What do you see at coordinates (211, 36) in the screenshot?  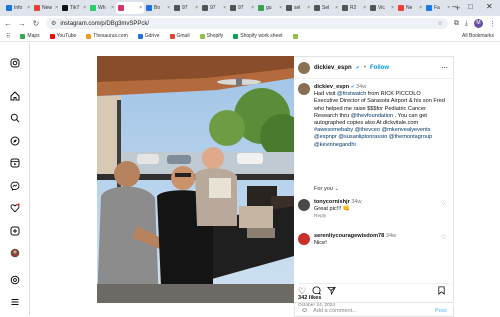 I see `bookmark-item: Shopify` at bounding box center [211, 36].